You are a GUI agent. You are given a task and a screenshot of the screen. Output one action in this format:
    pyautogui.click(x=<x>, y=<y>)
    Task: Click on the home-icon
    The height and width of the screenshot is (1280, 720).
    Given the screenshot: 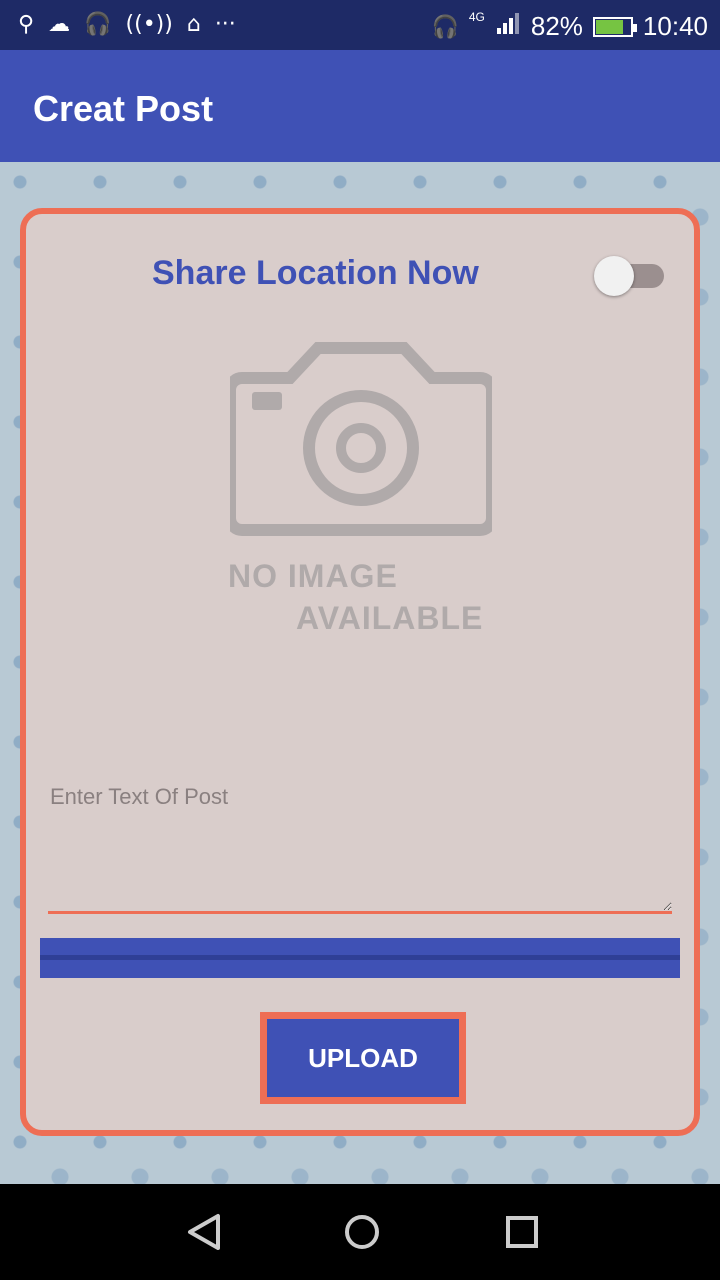 What is the action you would take?
    pyautogui.click(x=362, y=1232)
    